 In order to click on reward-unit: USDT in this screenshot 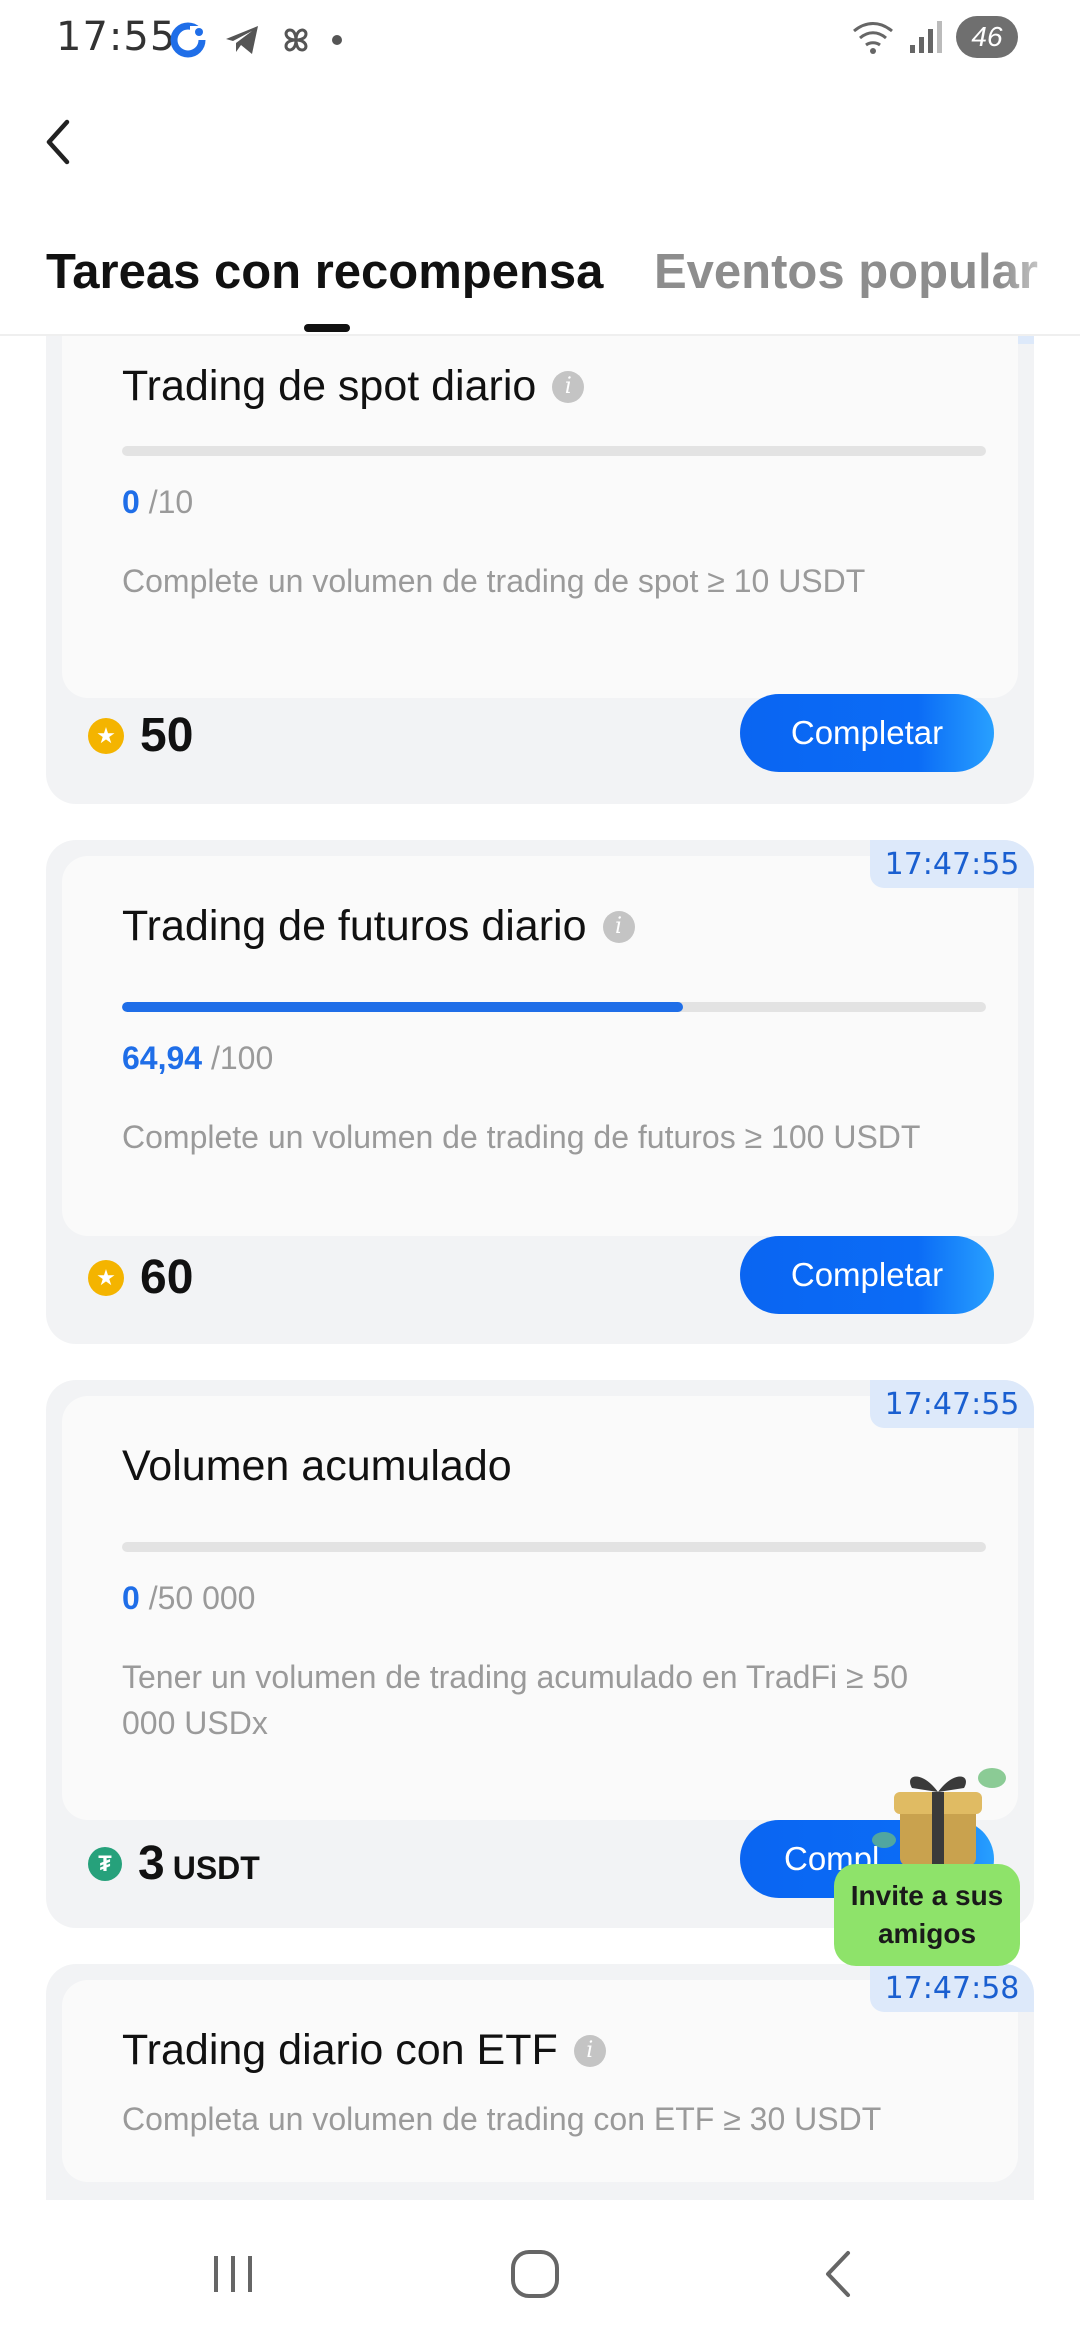, I will do `click(216, 1868)`.